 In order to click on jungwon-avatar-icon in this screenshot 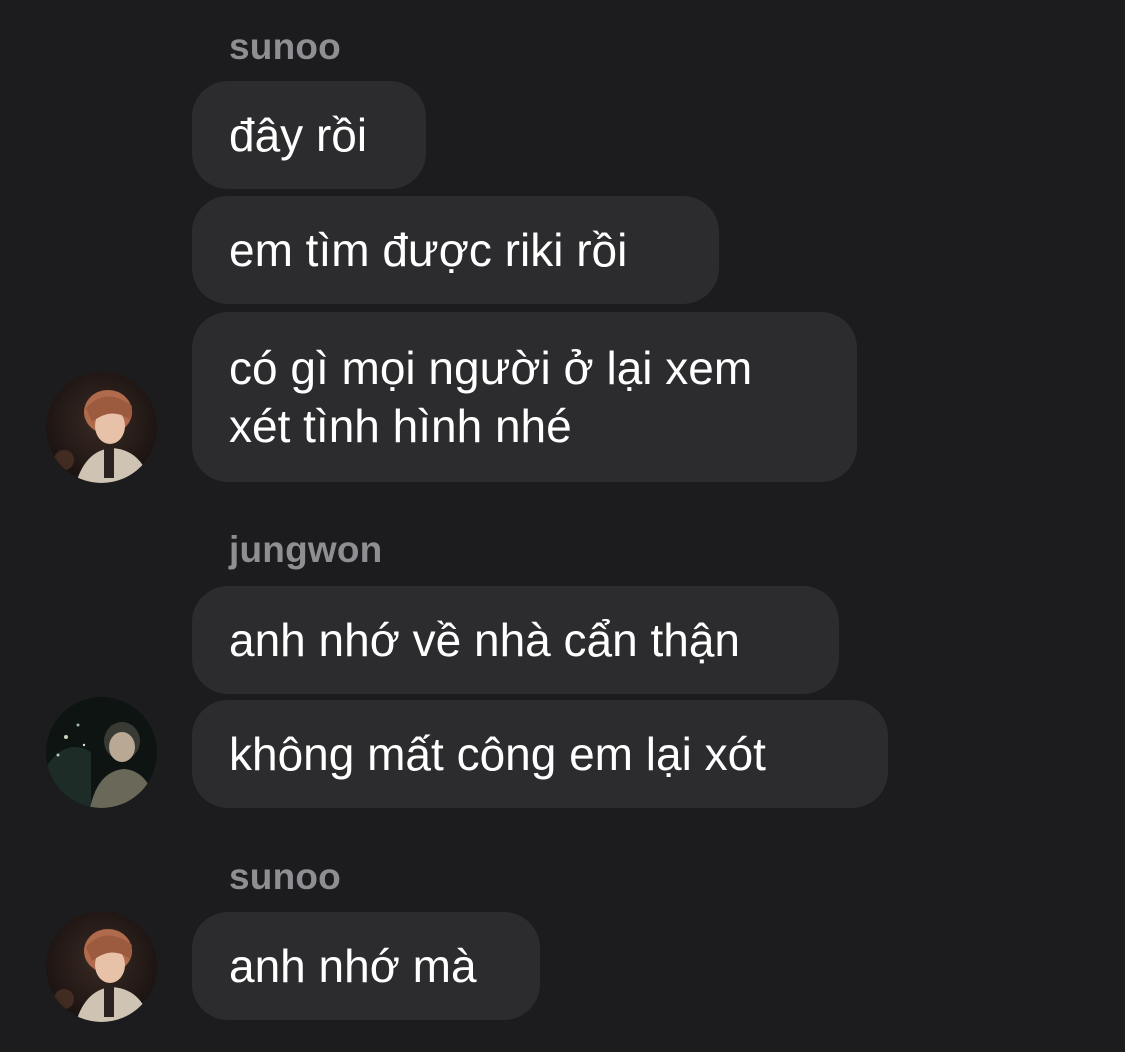, I will do `click(101, 752)`.